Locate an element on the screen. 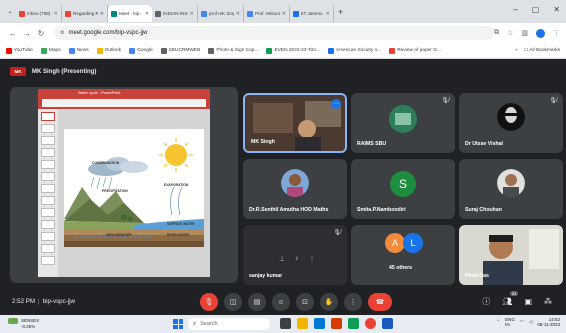 This screenshot has width=566, height=333. taskview-icon is located at coordinates (285, 323).